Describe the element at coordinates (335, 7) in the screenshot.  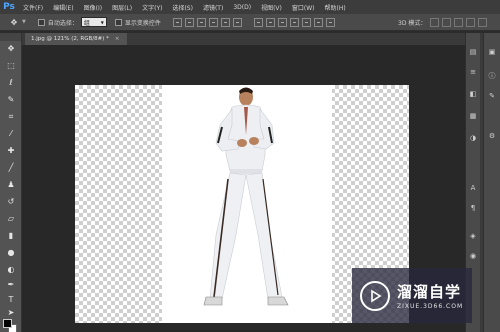
I see `menu-help: 帮助(H)` at that location.